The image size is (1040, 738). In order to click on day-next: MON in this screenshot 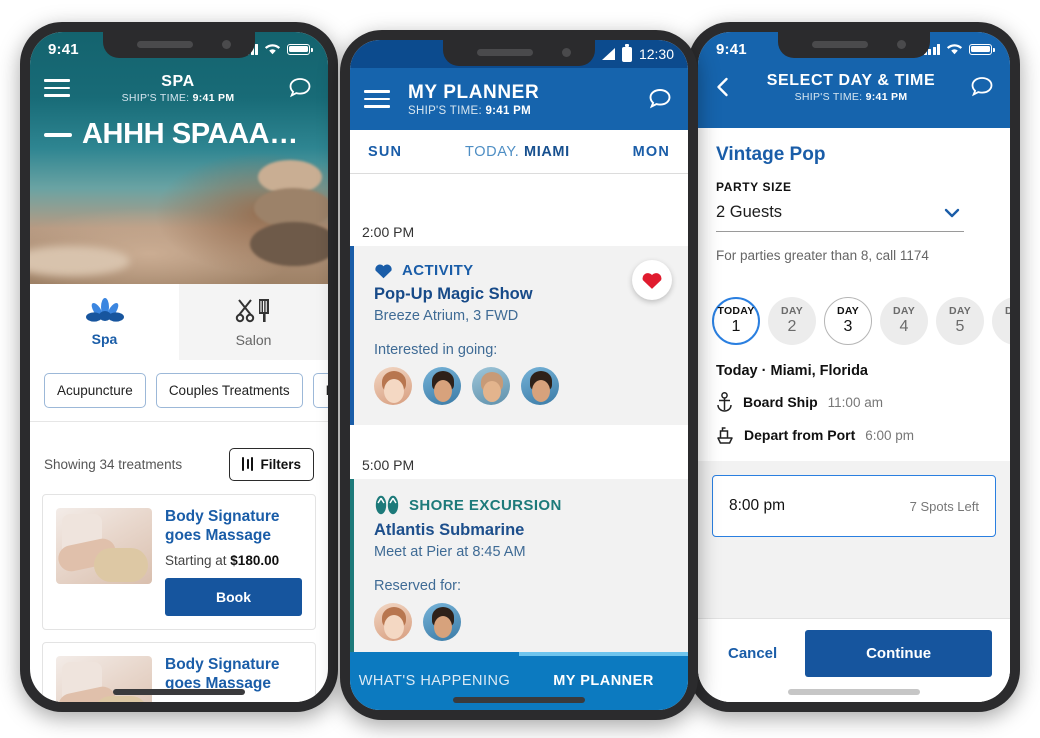, I will do `click(651, 152)`.